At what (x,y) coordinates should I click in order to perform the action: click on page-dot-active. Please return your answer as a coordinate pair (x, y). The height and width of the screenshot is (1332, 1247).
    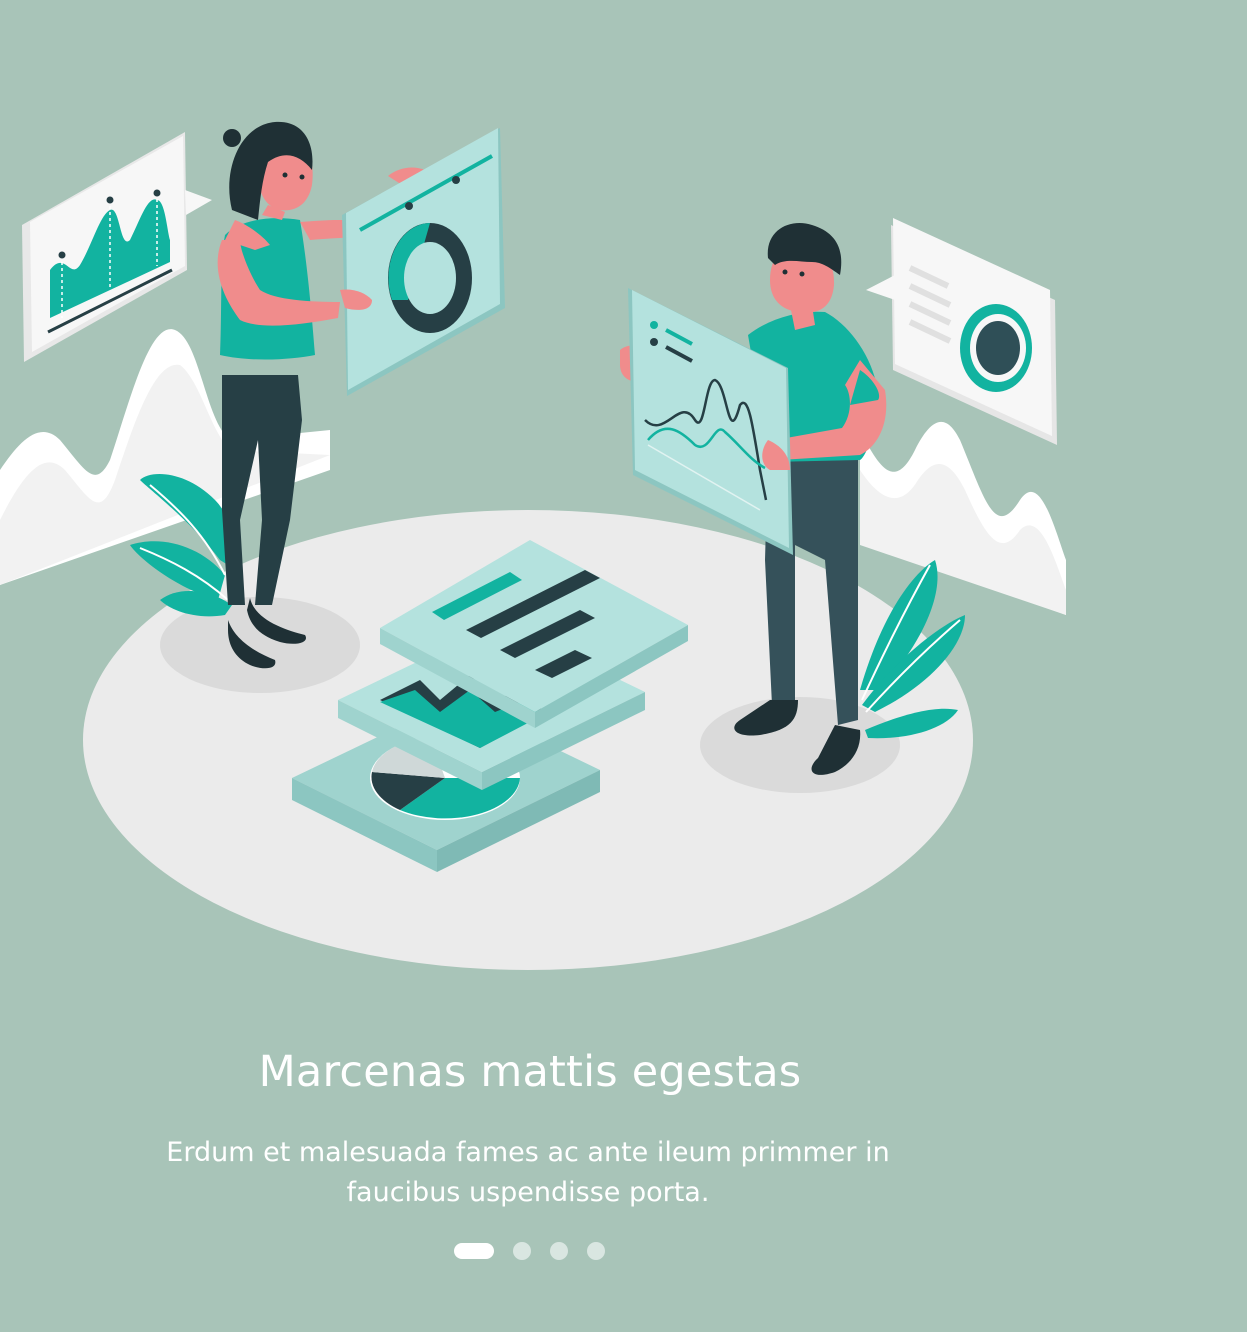
    Looking at the image, I should click on (474, 1251).